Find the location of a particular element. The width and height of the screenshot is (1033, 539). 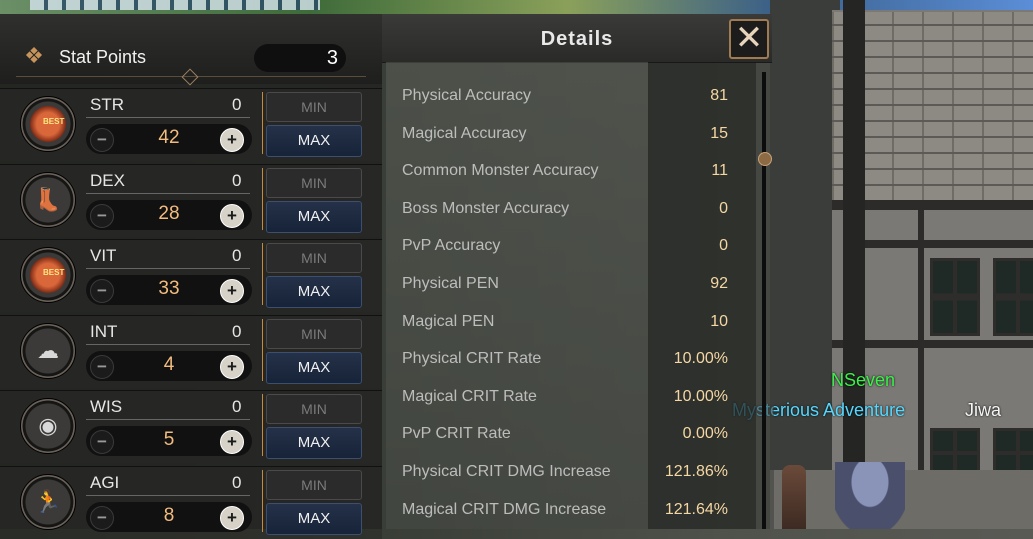

fist-icon: ✊ BEST is located at coordinates (48, 124).